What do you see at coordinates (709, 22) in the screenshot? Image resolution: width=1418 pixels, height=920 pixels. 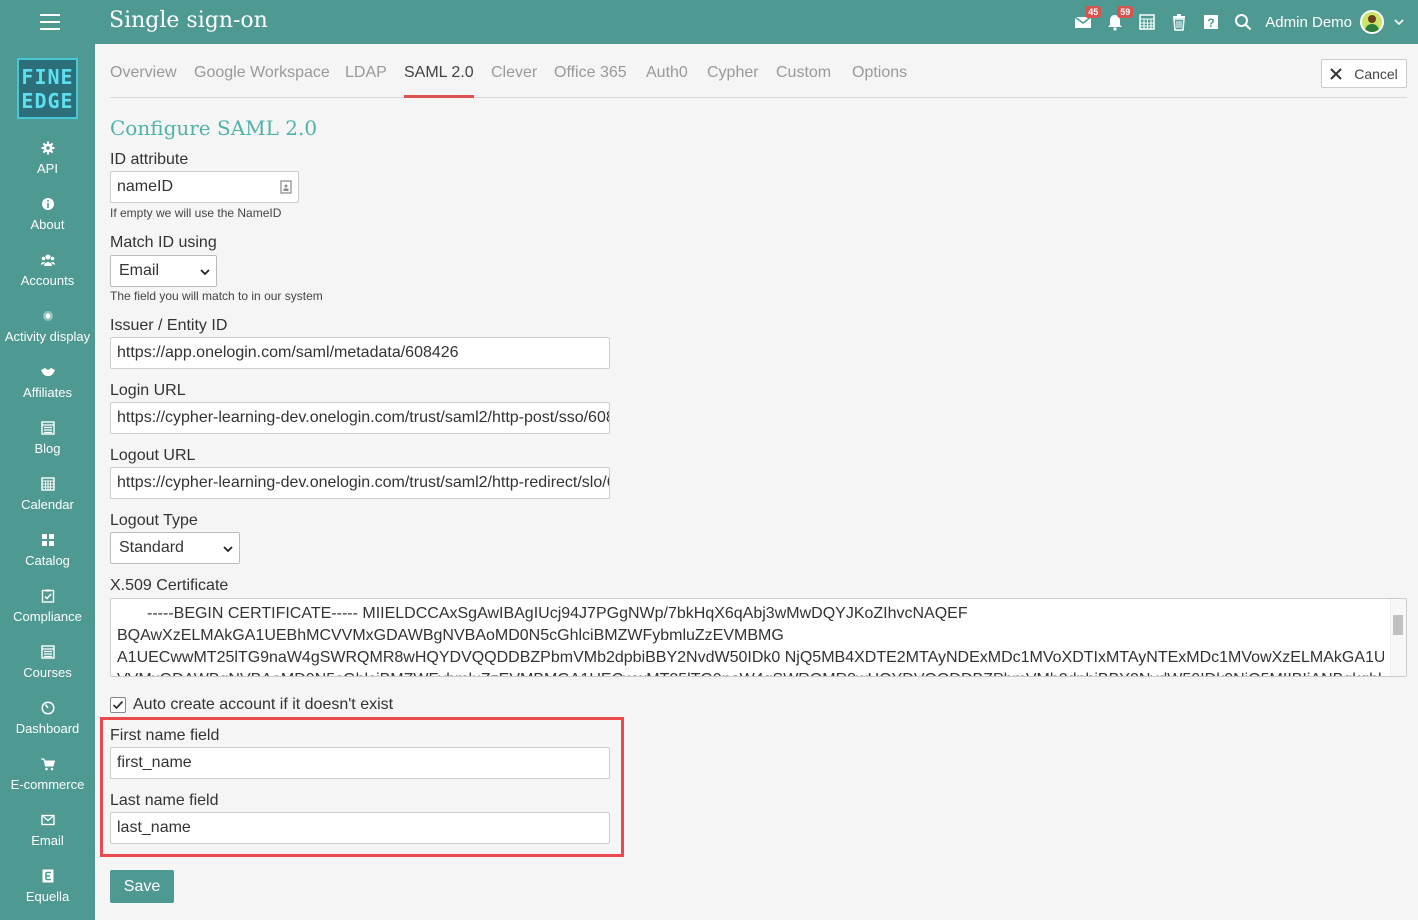 I see `top-bar: Single sign-on 45 59 ? Admin Demo` at bounding box center [709, 22].